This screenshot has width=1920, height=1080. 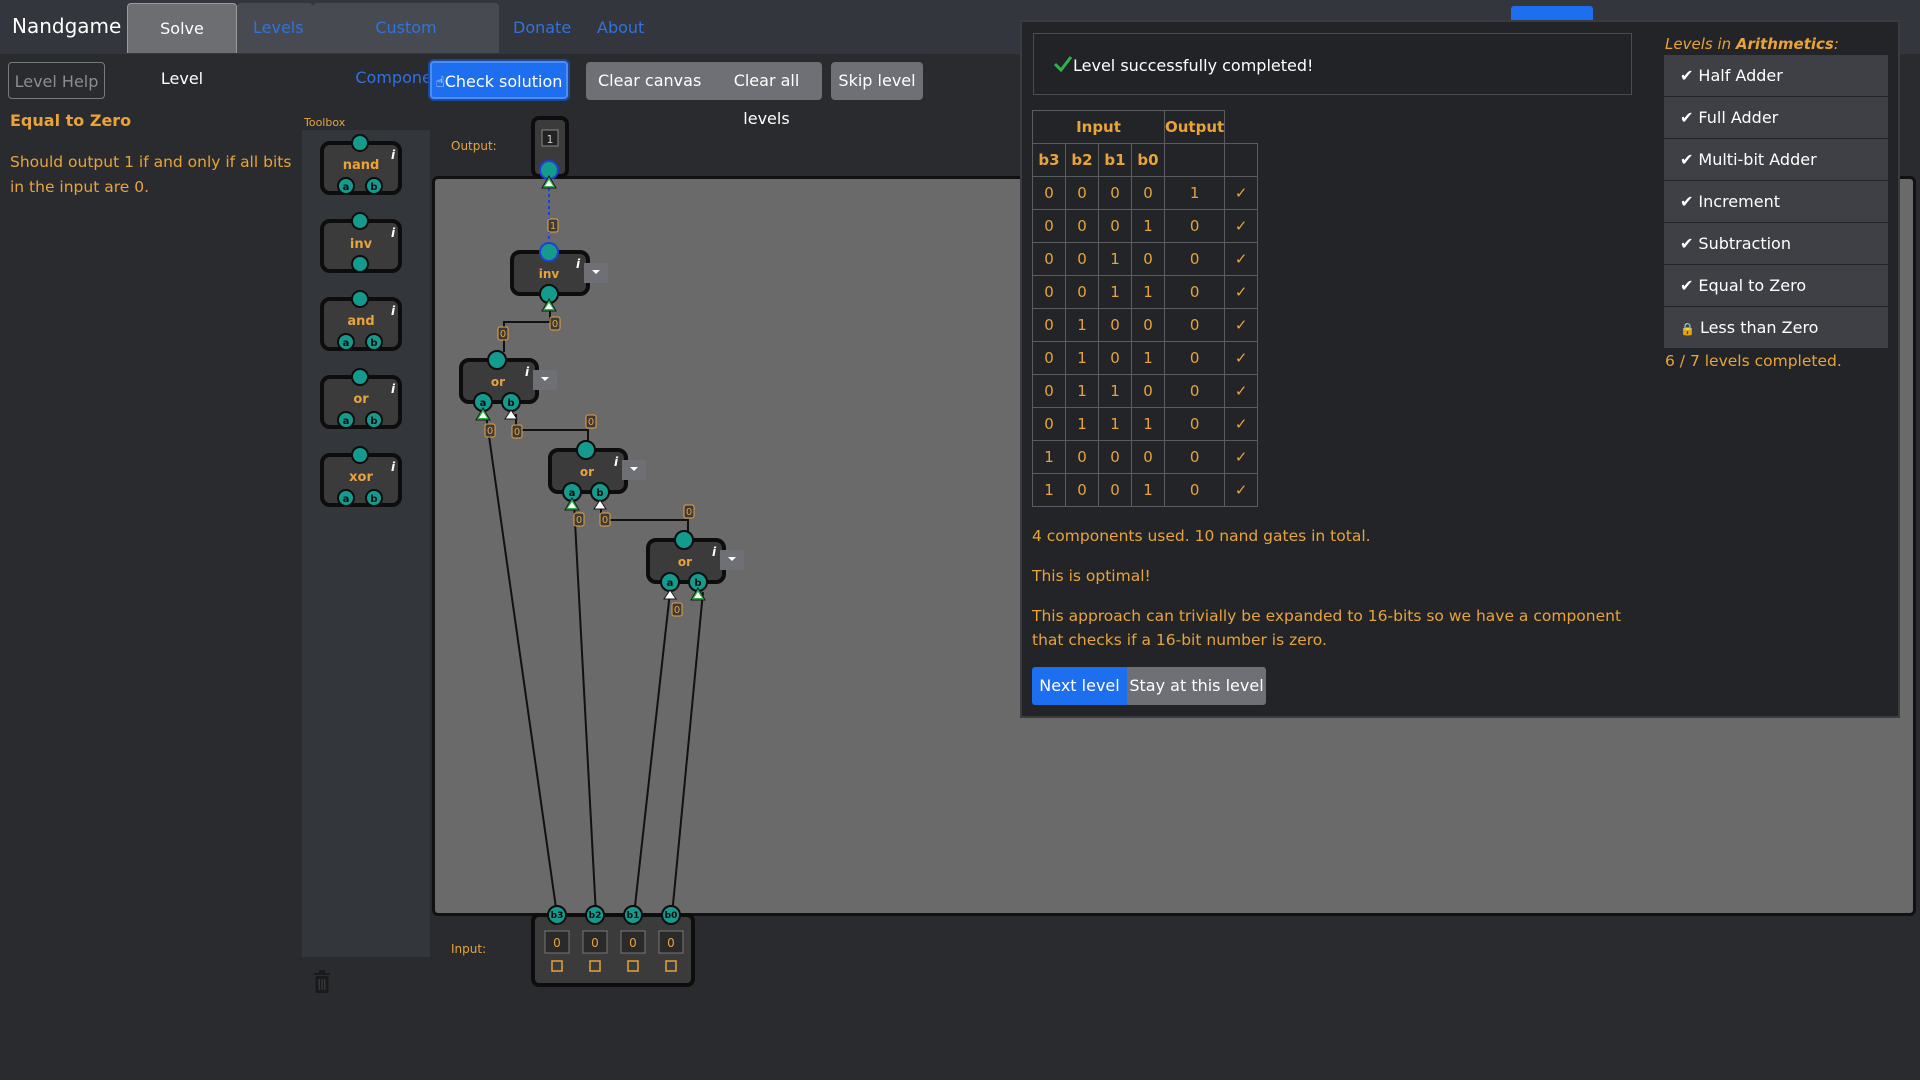 What do you see at coordinates (550, 139) in the screenshot?
I see `output-value: 1` at bounding box center [550, 139].